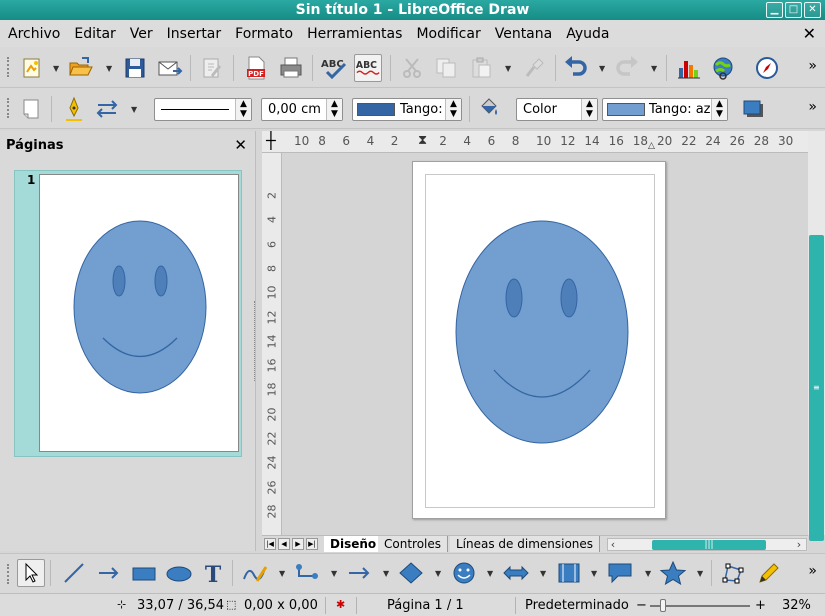  I want to click on line-pen-icon, so click(74, 109).